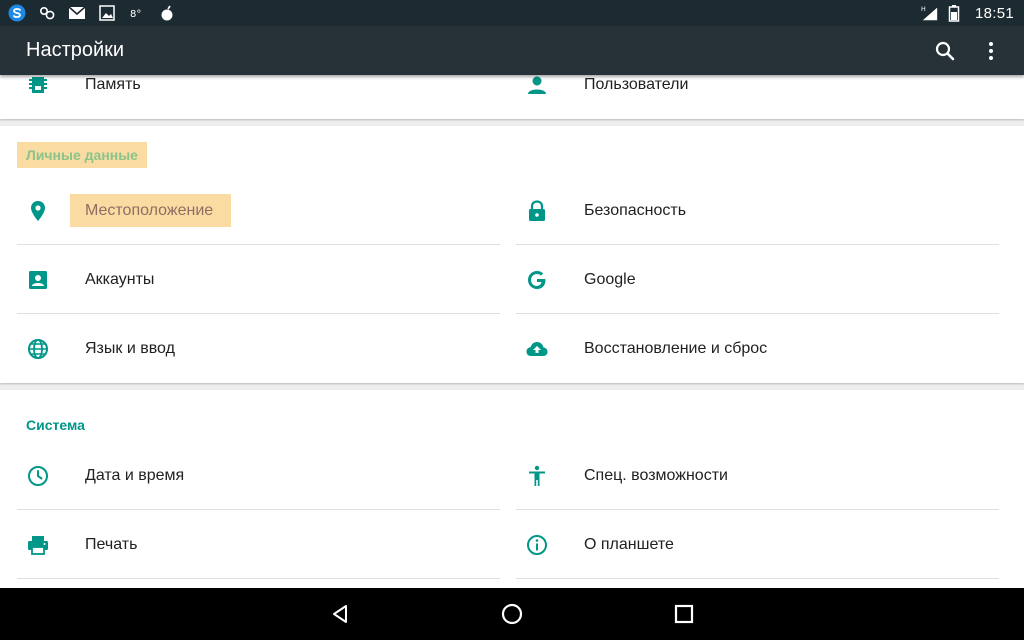 The height and width of the screenshot is (640, 1024). I want to click on settings-item-label: Аккаунты, so click(120, 279).